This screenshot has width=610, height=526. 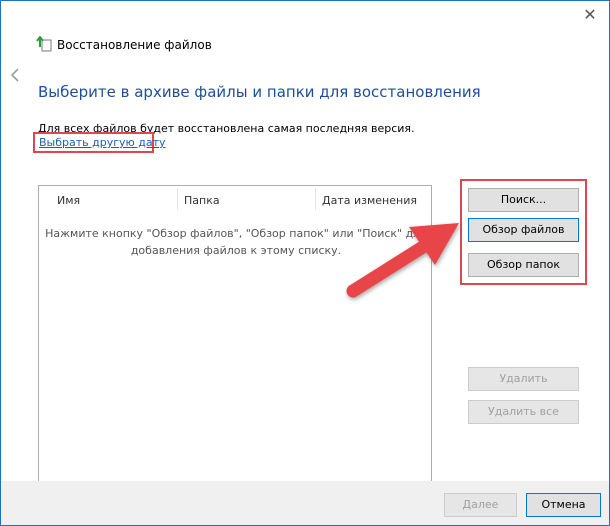 What do you see at coordinates (369, 200) in the screenshot?
I see `column-header-date: Дата изменения` at bounding box center [369, 200].